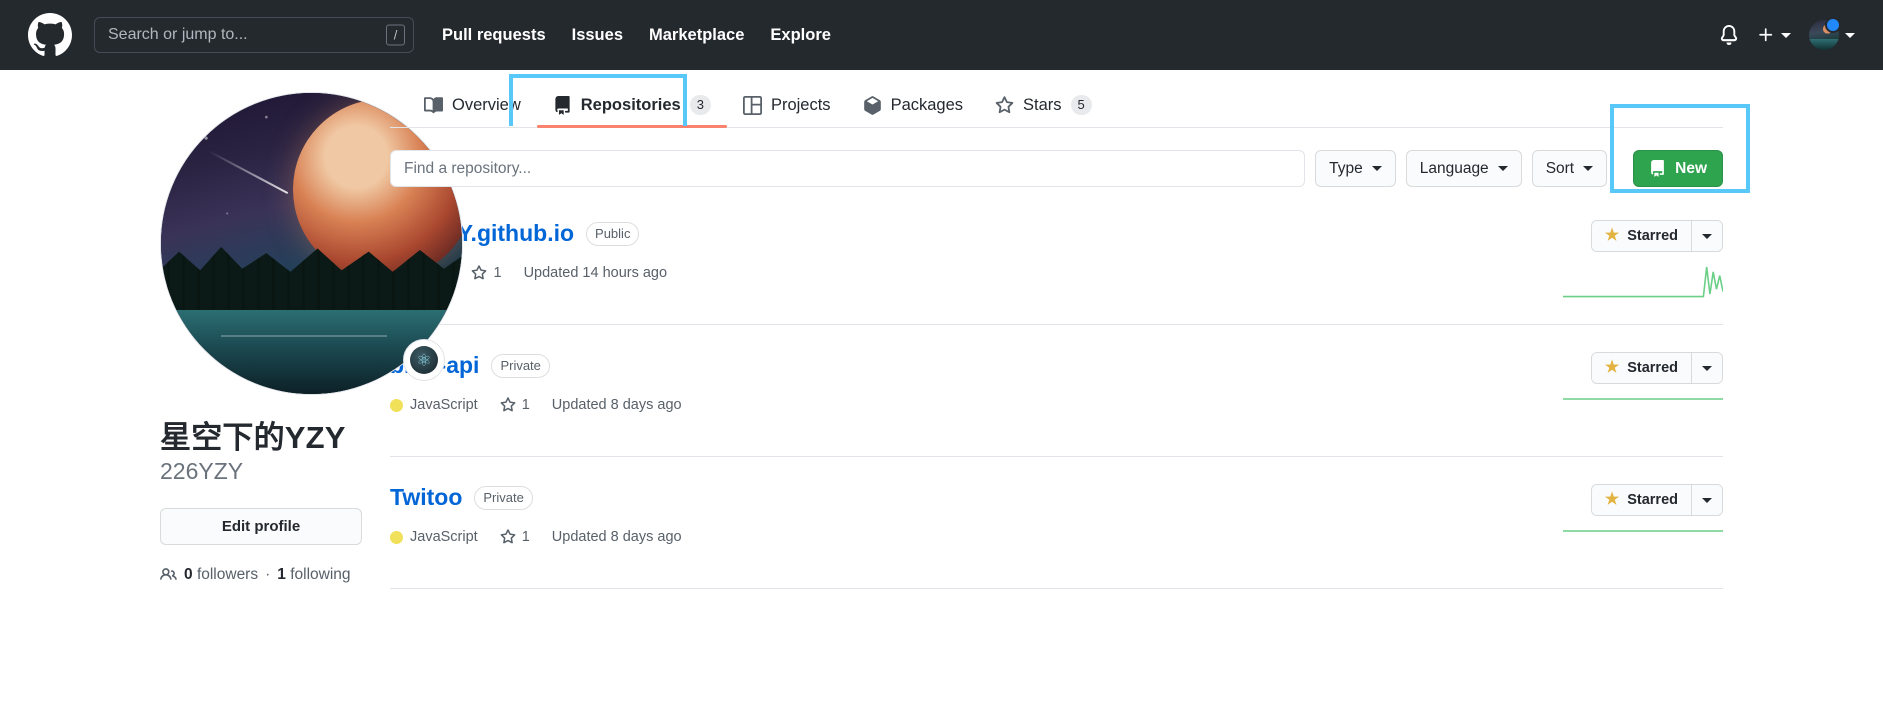 This screenshot has width=1883, height=712. What do you see at coordinates (927, 105) in the screenshot?
I see `tab-label: Packages` at bounding box center [927, 105].